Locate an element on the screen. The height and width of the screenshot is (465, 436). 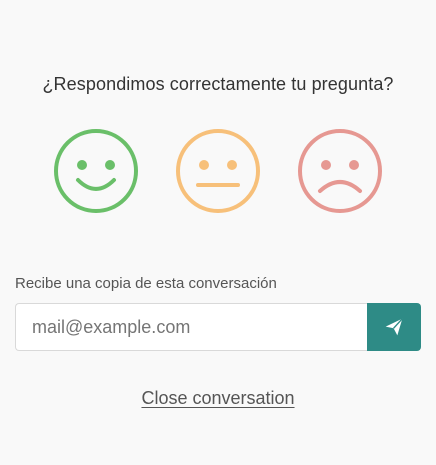
neutral-face-icon is located at coordinates (218, 171).